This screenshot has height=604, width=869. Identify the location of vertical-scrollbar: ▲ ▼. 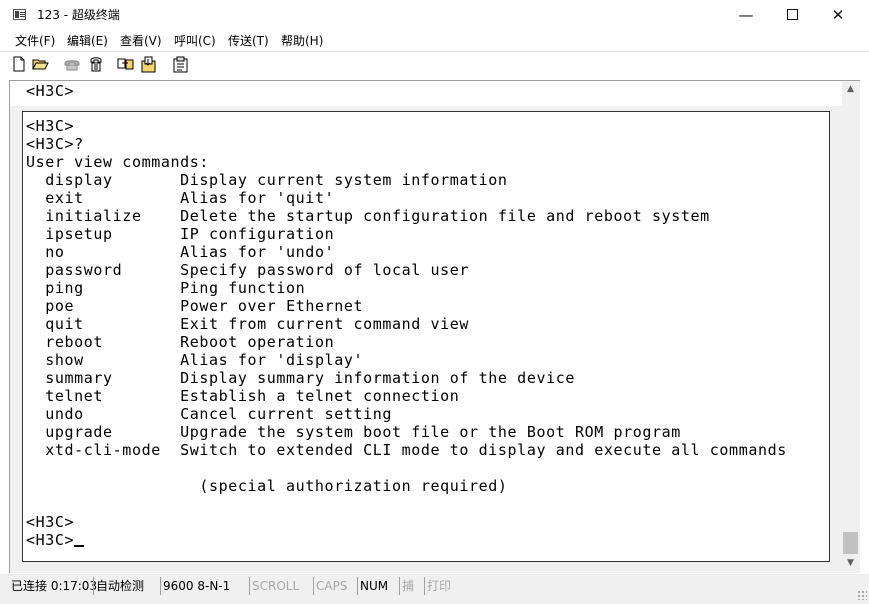
(850, 326).